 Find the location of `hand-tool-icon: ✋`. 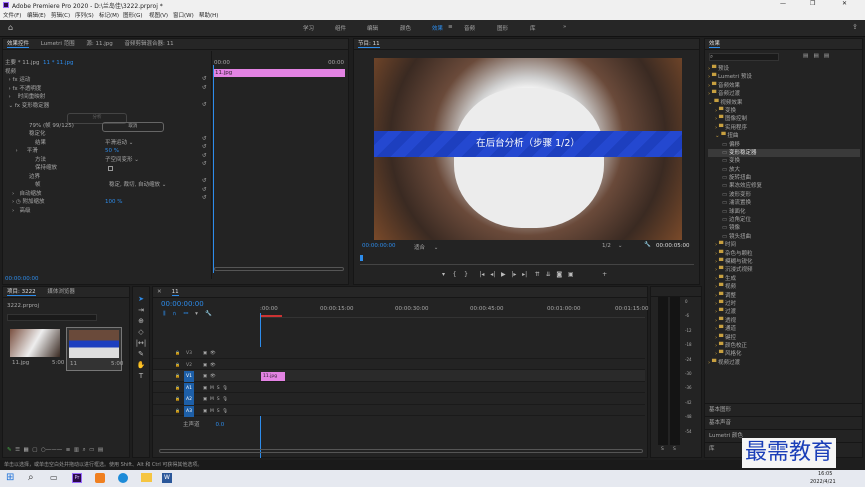

hand-tool-icon: ✋ is located at coordinates (141, 365).